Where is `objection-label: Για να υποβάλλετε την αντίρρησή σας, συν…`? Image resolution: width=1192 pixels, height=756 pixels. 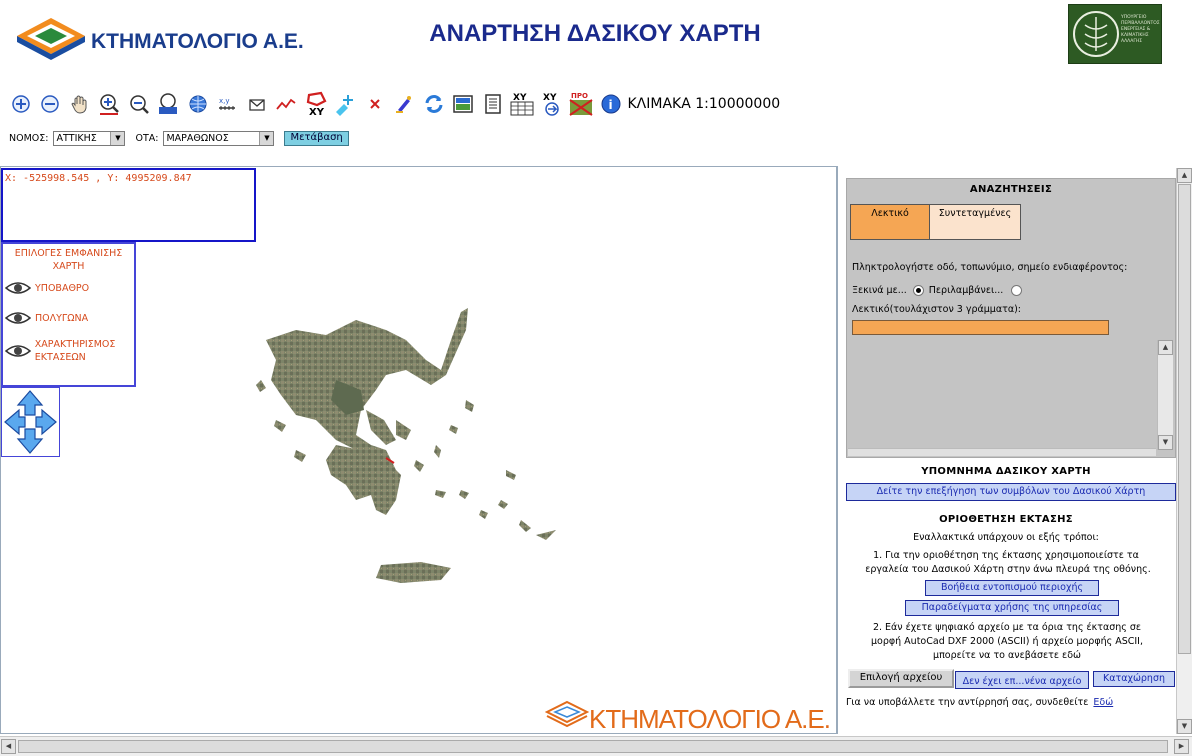
objection-label: Για να υποβάλλετε την αντίρρησή σας, συν… is located at coordinates (967, 702).